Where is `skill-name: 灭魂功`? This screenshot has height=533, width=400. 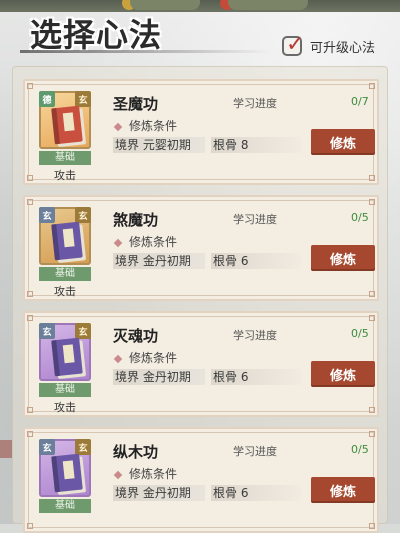
skill-name: 灭魂功 is located at coordinates (136, 336).